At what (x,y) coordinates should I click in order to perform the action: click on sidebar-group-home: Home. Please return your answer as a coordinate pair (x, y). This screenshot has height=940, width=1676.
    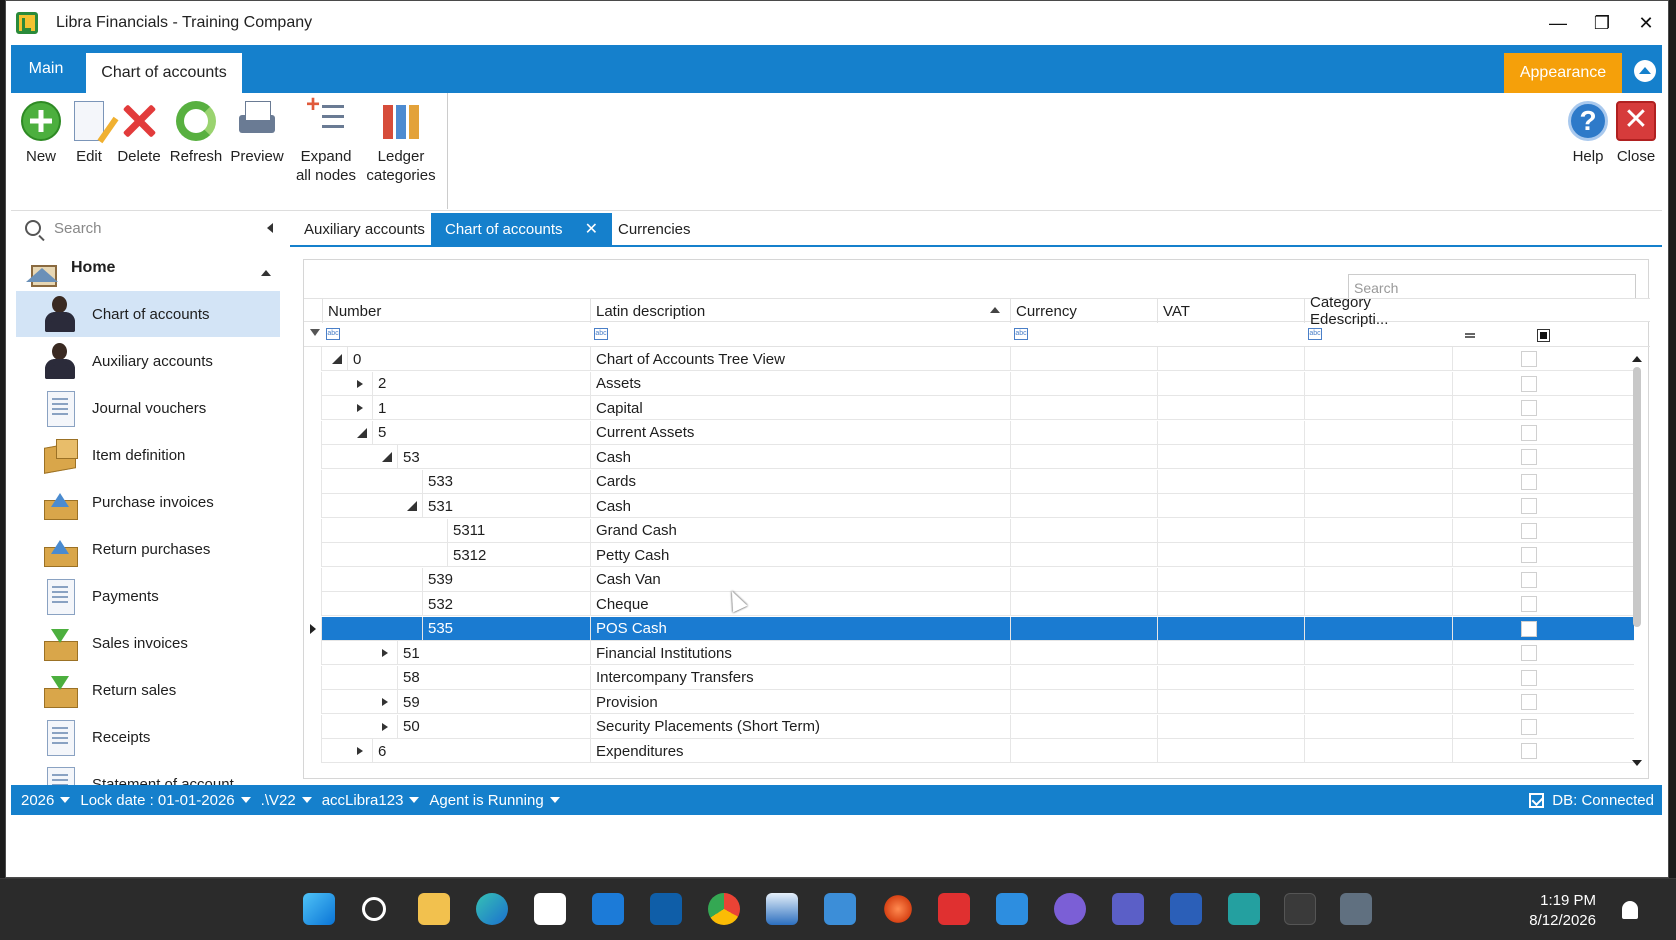
    Looking at the image, I should click on (148, 268).